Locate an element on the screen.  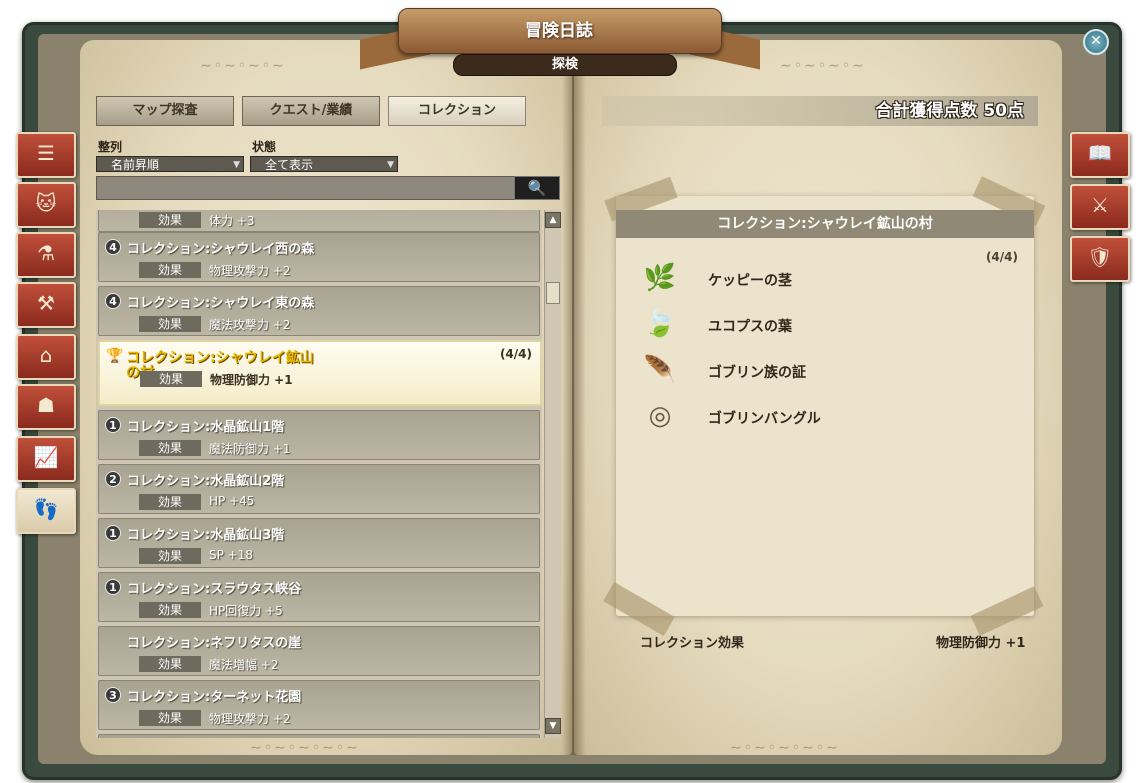
close-icon: ✕ is located at coordinates (1096, 41).